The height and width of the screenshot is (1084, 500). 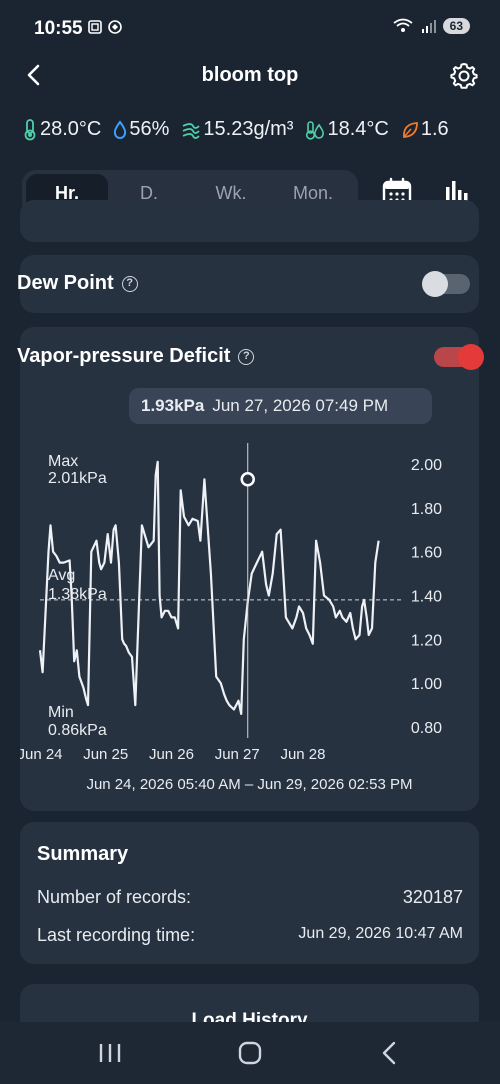 I want to click on x-tick-label: Jun 25, so click(x=105, y=754).